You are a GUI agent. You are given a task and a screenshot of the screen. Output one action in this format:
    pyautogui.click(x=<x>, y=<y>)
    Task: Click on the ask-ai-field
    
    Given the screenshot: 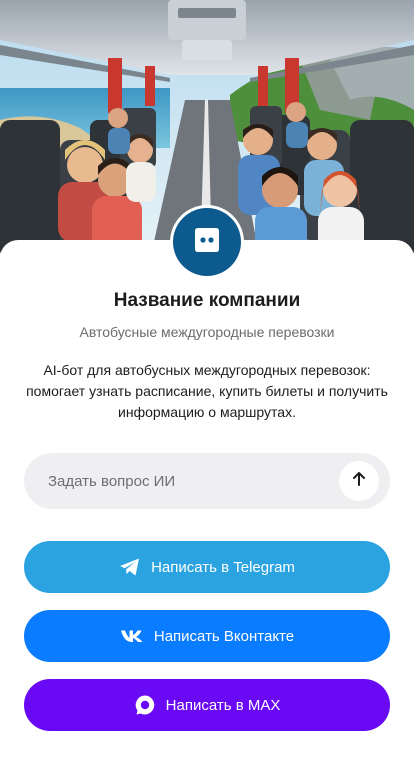 What is the action you would take?
    pyautogui.click(x=207, y=481)
    